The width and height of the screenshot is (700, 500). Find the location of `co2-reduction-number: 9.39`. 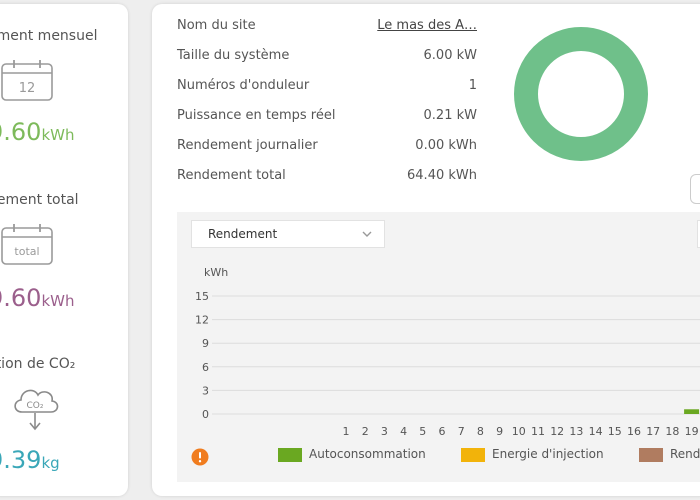

co2-reduction-number: 9.39 is located at coordinates (21, 460).